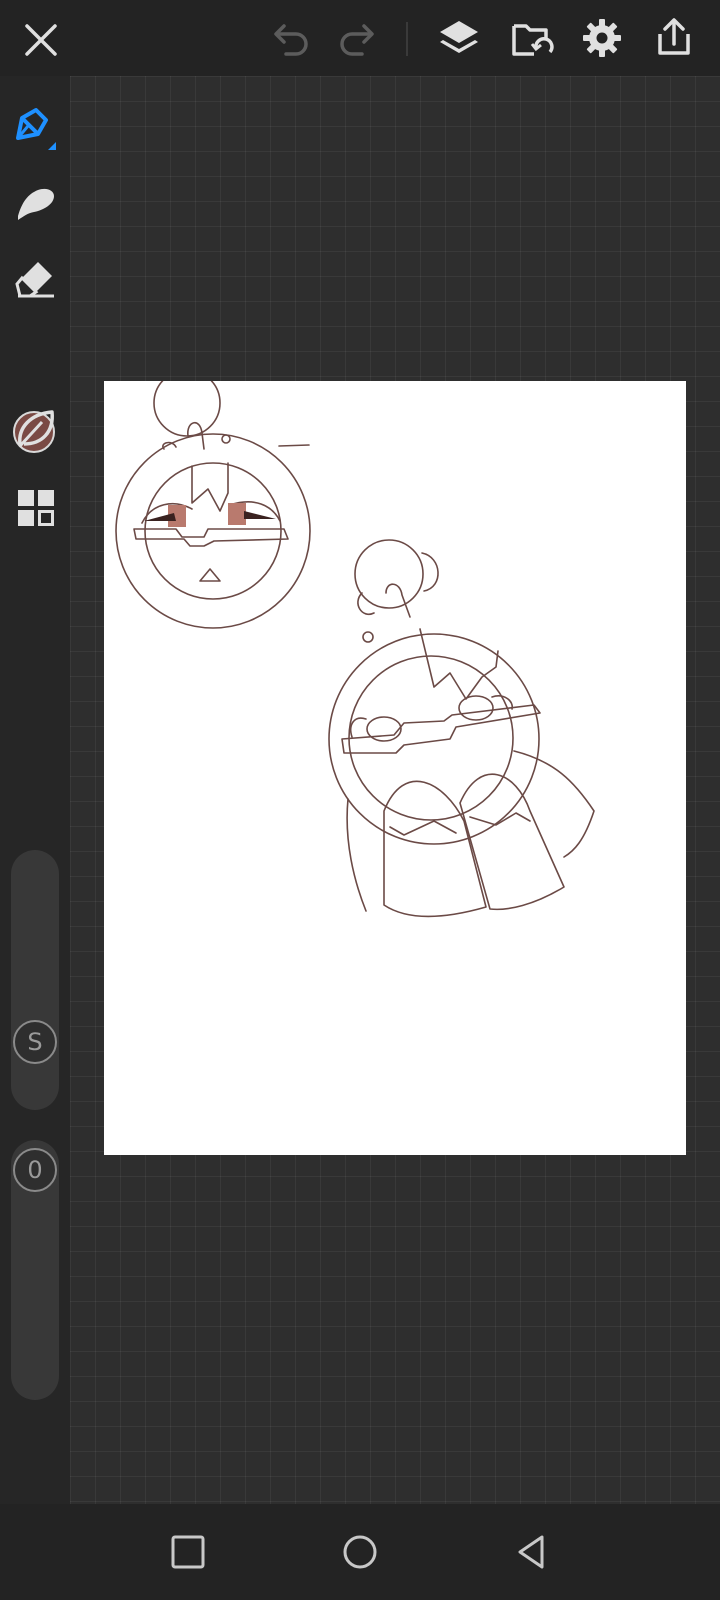 This screenshot has height=1600, width=720. I want to click on recent-apps-icon, so click(188, 1552).